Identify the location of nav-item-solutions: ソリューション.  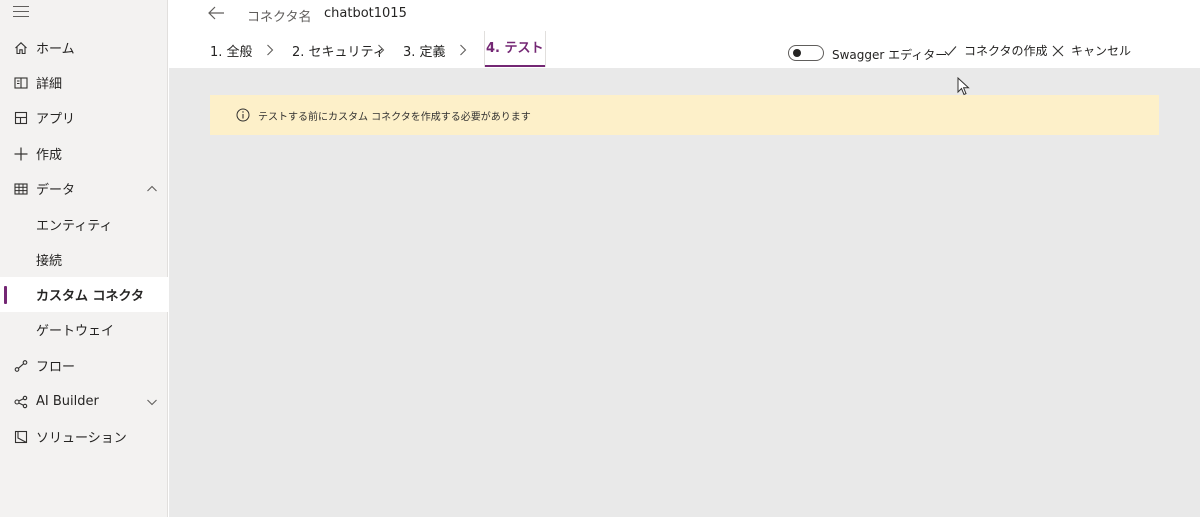
(84, 436).